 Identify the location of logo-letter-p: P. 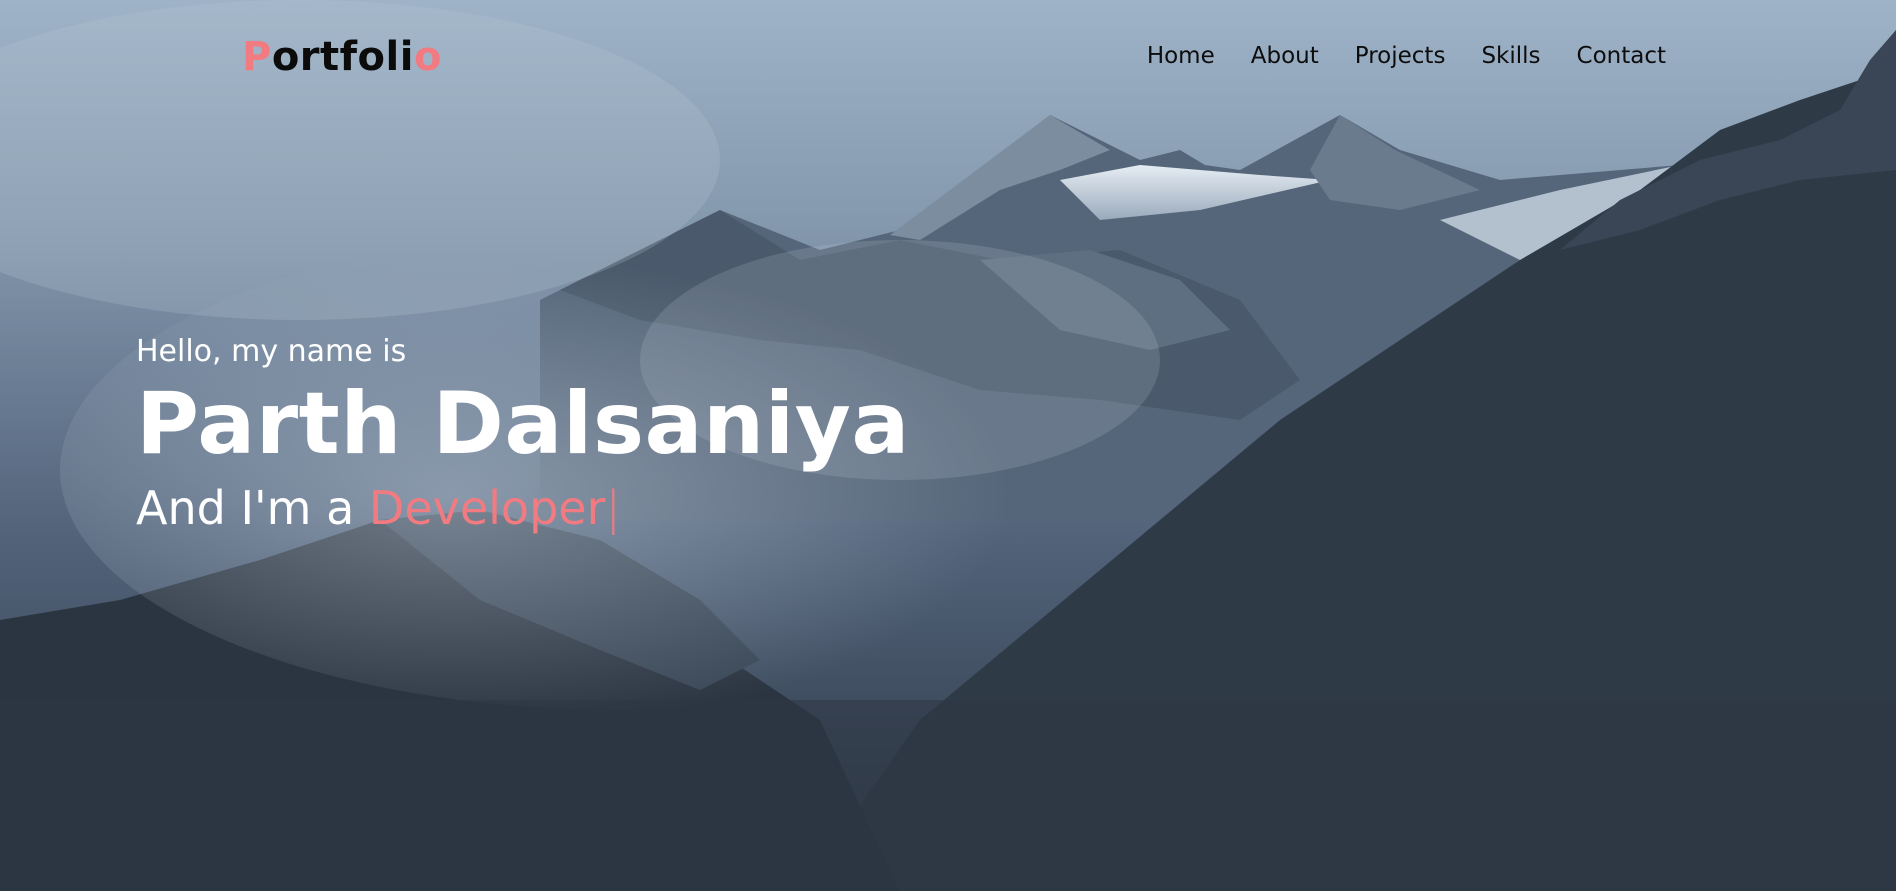
(257, 57).